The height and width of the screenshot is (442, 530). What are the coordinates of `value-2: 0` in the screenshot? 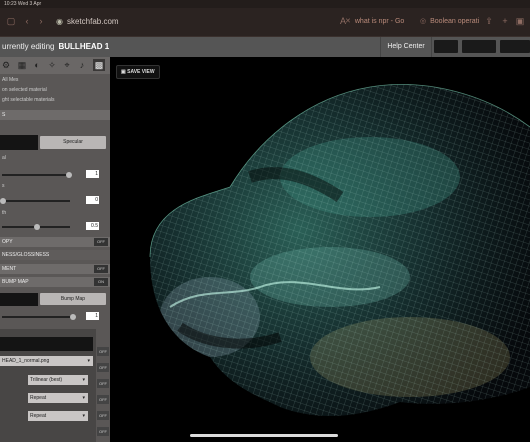 It's located at (92, 200).